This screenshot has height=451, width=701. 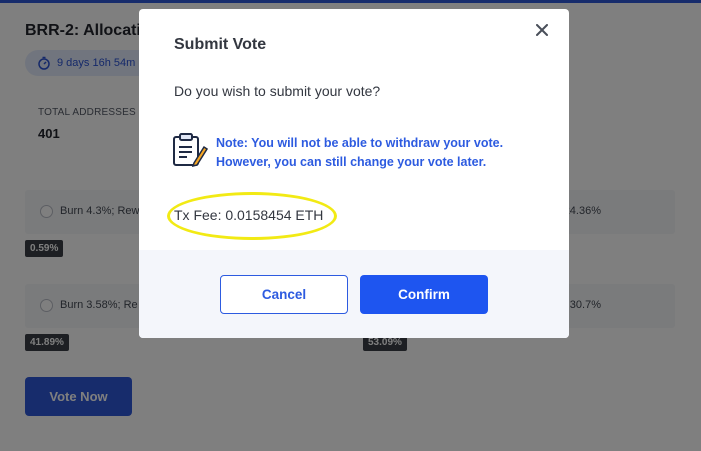 What do you see at coordinates (190, 150) in the screenshot?
I see `clipboard-pencil-icon` at bounding box center [190, 150].